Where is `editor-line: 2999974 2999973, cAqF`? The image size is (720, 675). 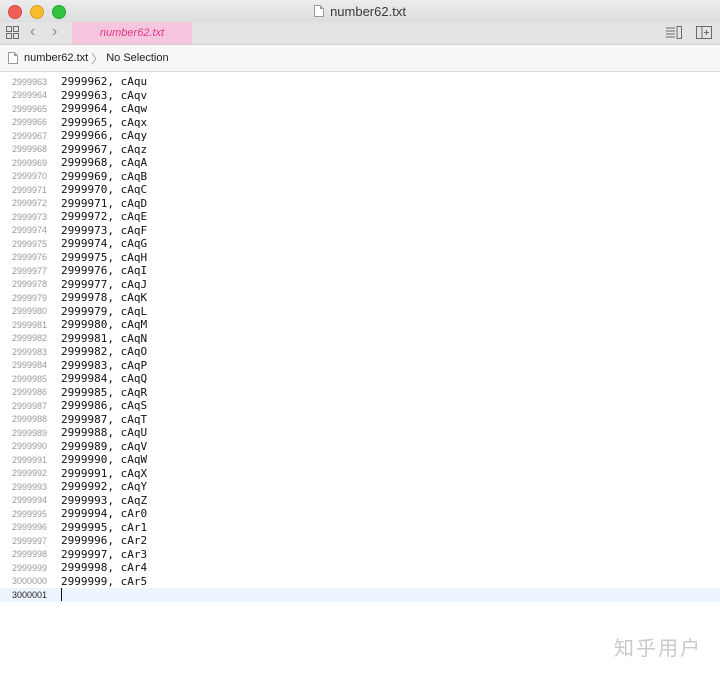 editor-line: 2999974 2999973, cAqF is located at coordinates (360, 231).